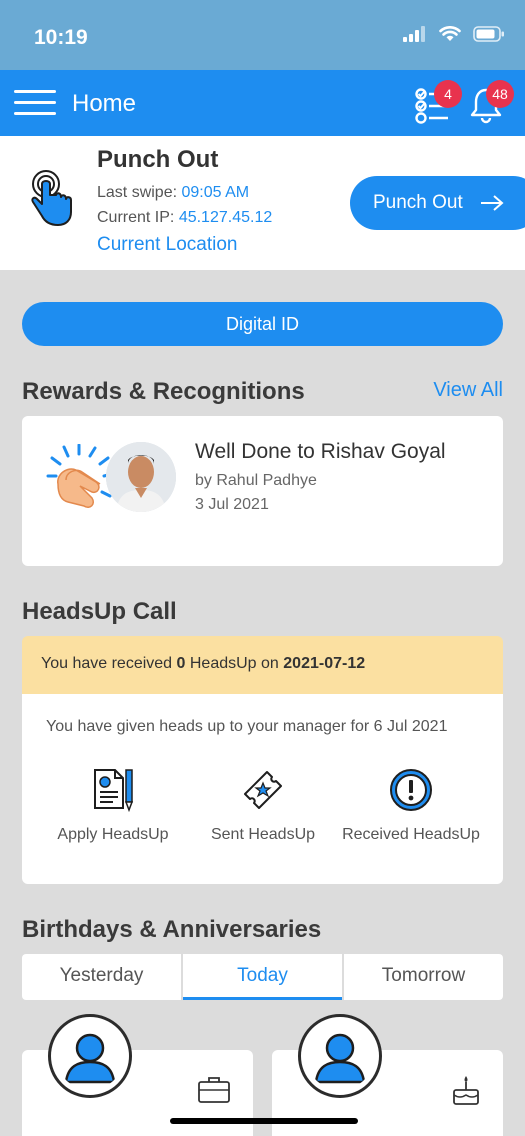 The height and width of the screenshot is (1136, 525). What do you see at coordinates (320, 451) in the screenshot?
I see `reward-title: Well Done to Rishav Goyal` at bounding box center [320, 451].